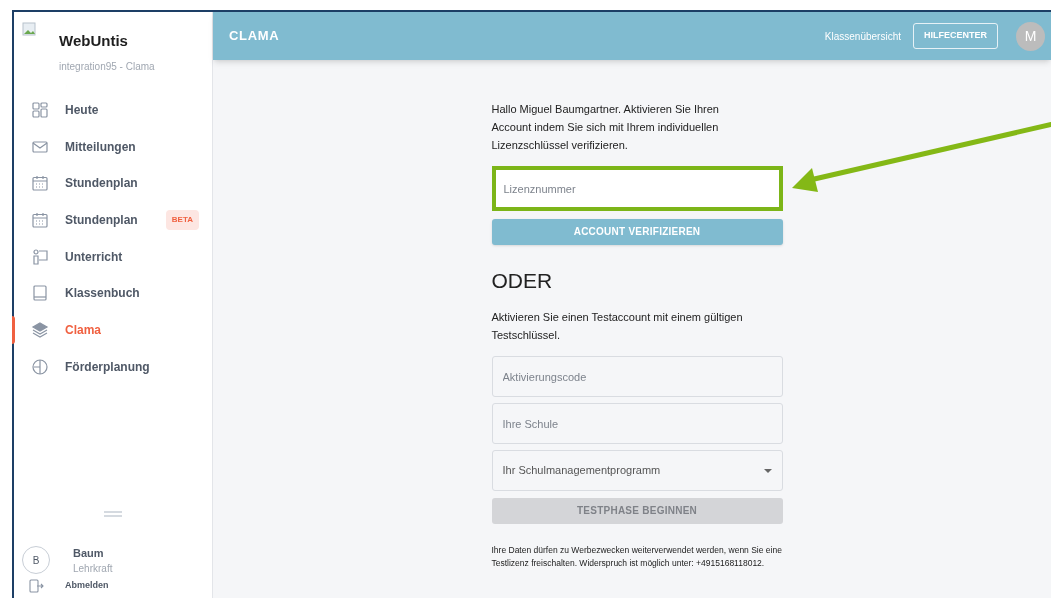  I want to click on or-heading: ODER, so click(522, 280).